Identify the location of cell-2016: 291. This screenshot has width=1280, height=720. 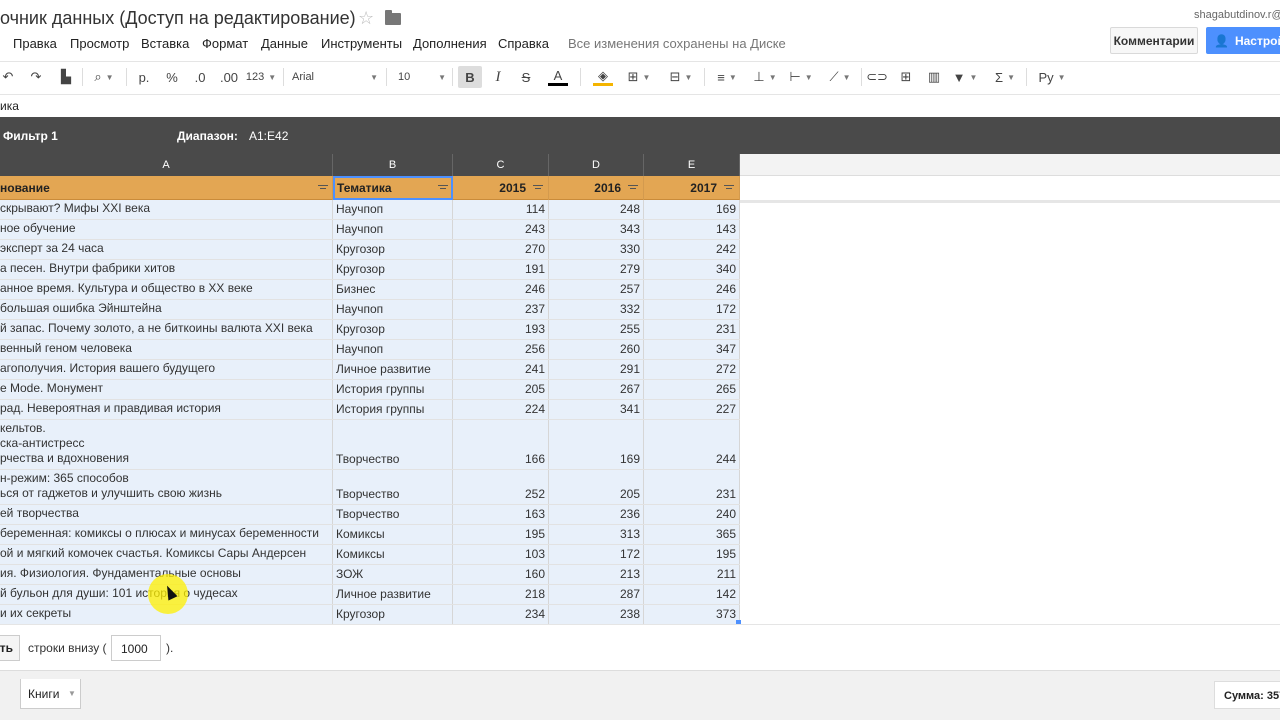
(596, 369).